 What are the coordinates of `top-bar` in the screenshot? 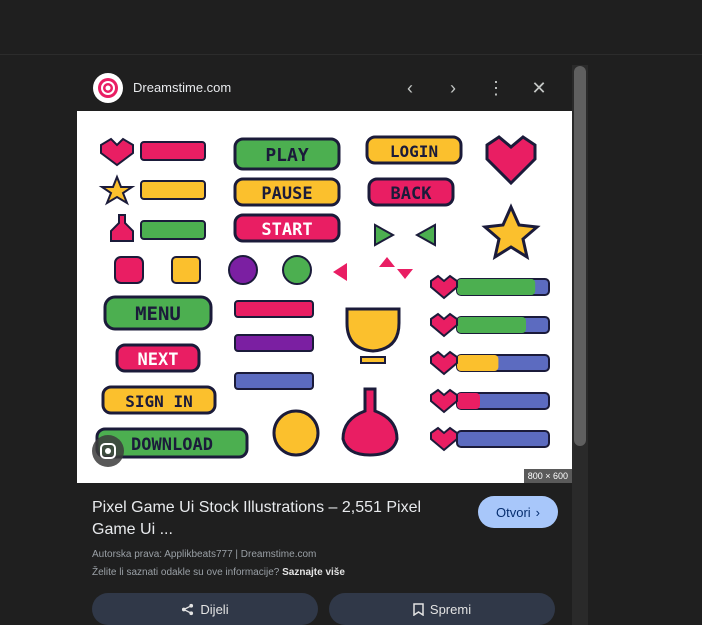 It's located at (351, 27).